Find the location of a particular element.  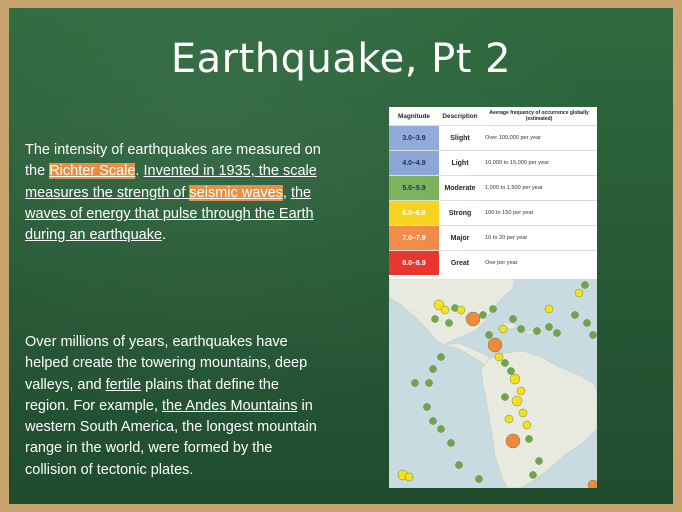

magnitude-cell: 4.0–4.9 is located at coordinates (414, 163).